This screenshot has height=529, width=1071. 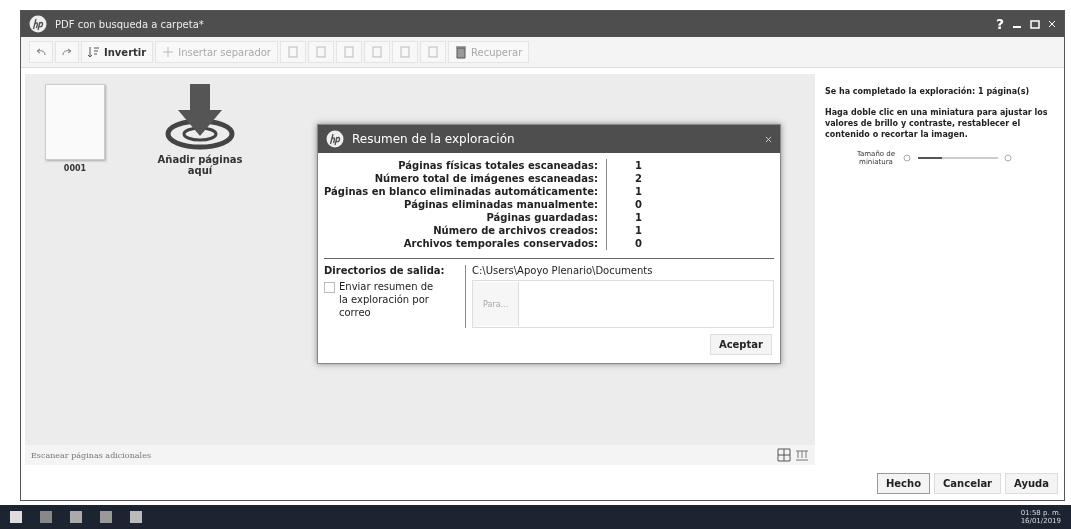 I want to click on redo-icon, so click(x=67, y=52).